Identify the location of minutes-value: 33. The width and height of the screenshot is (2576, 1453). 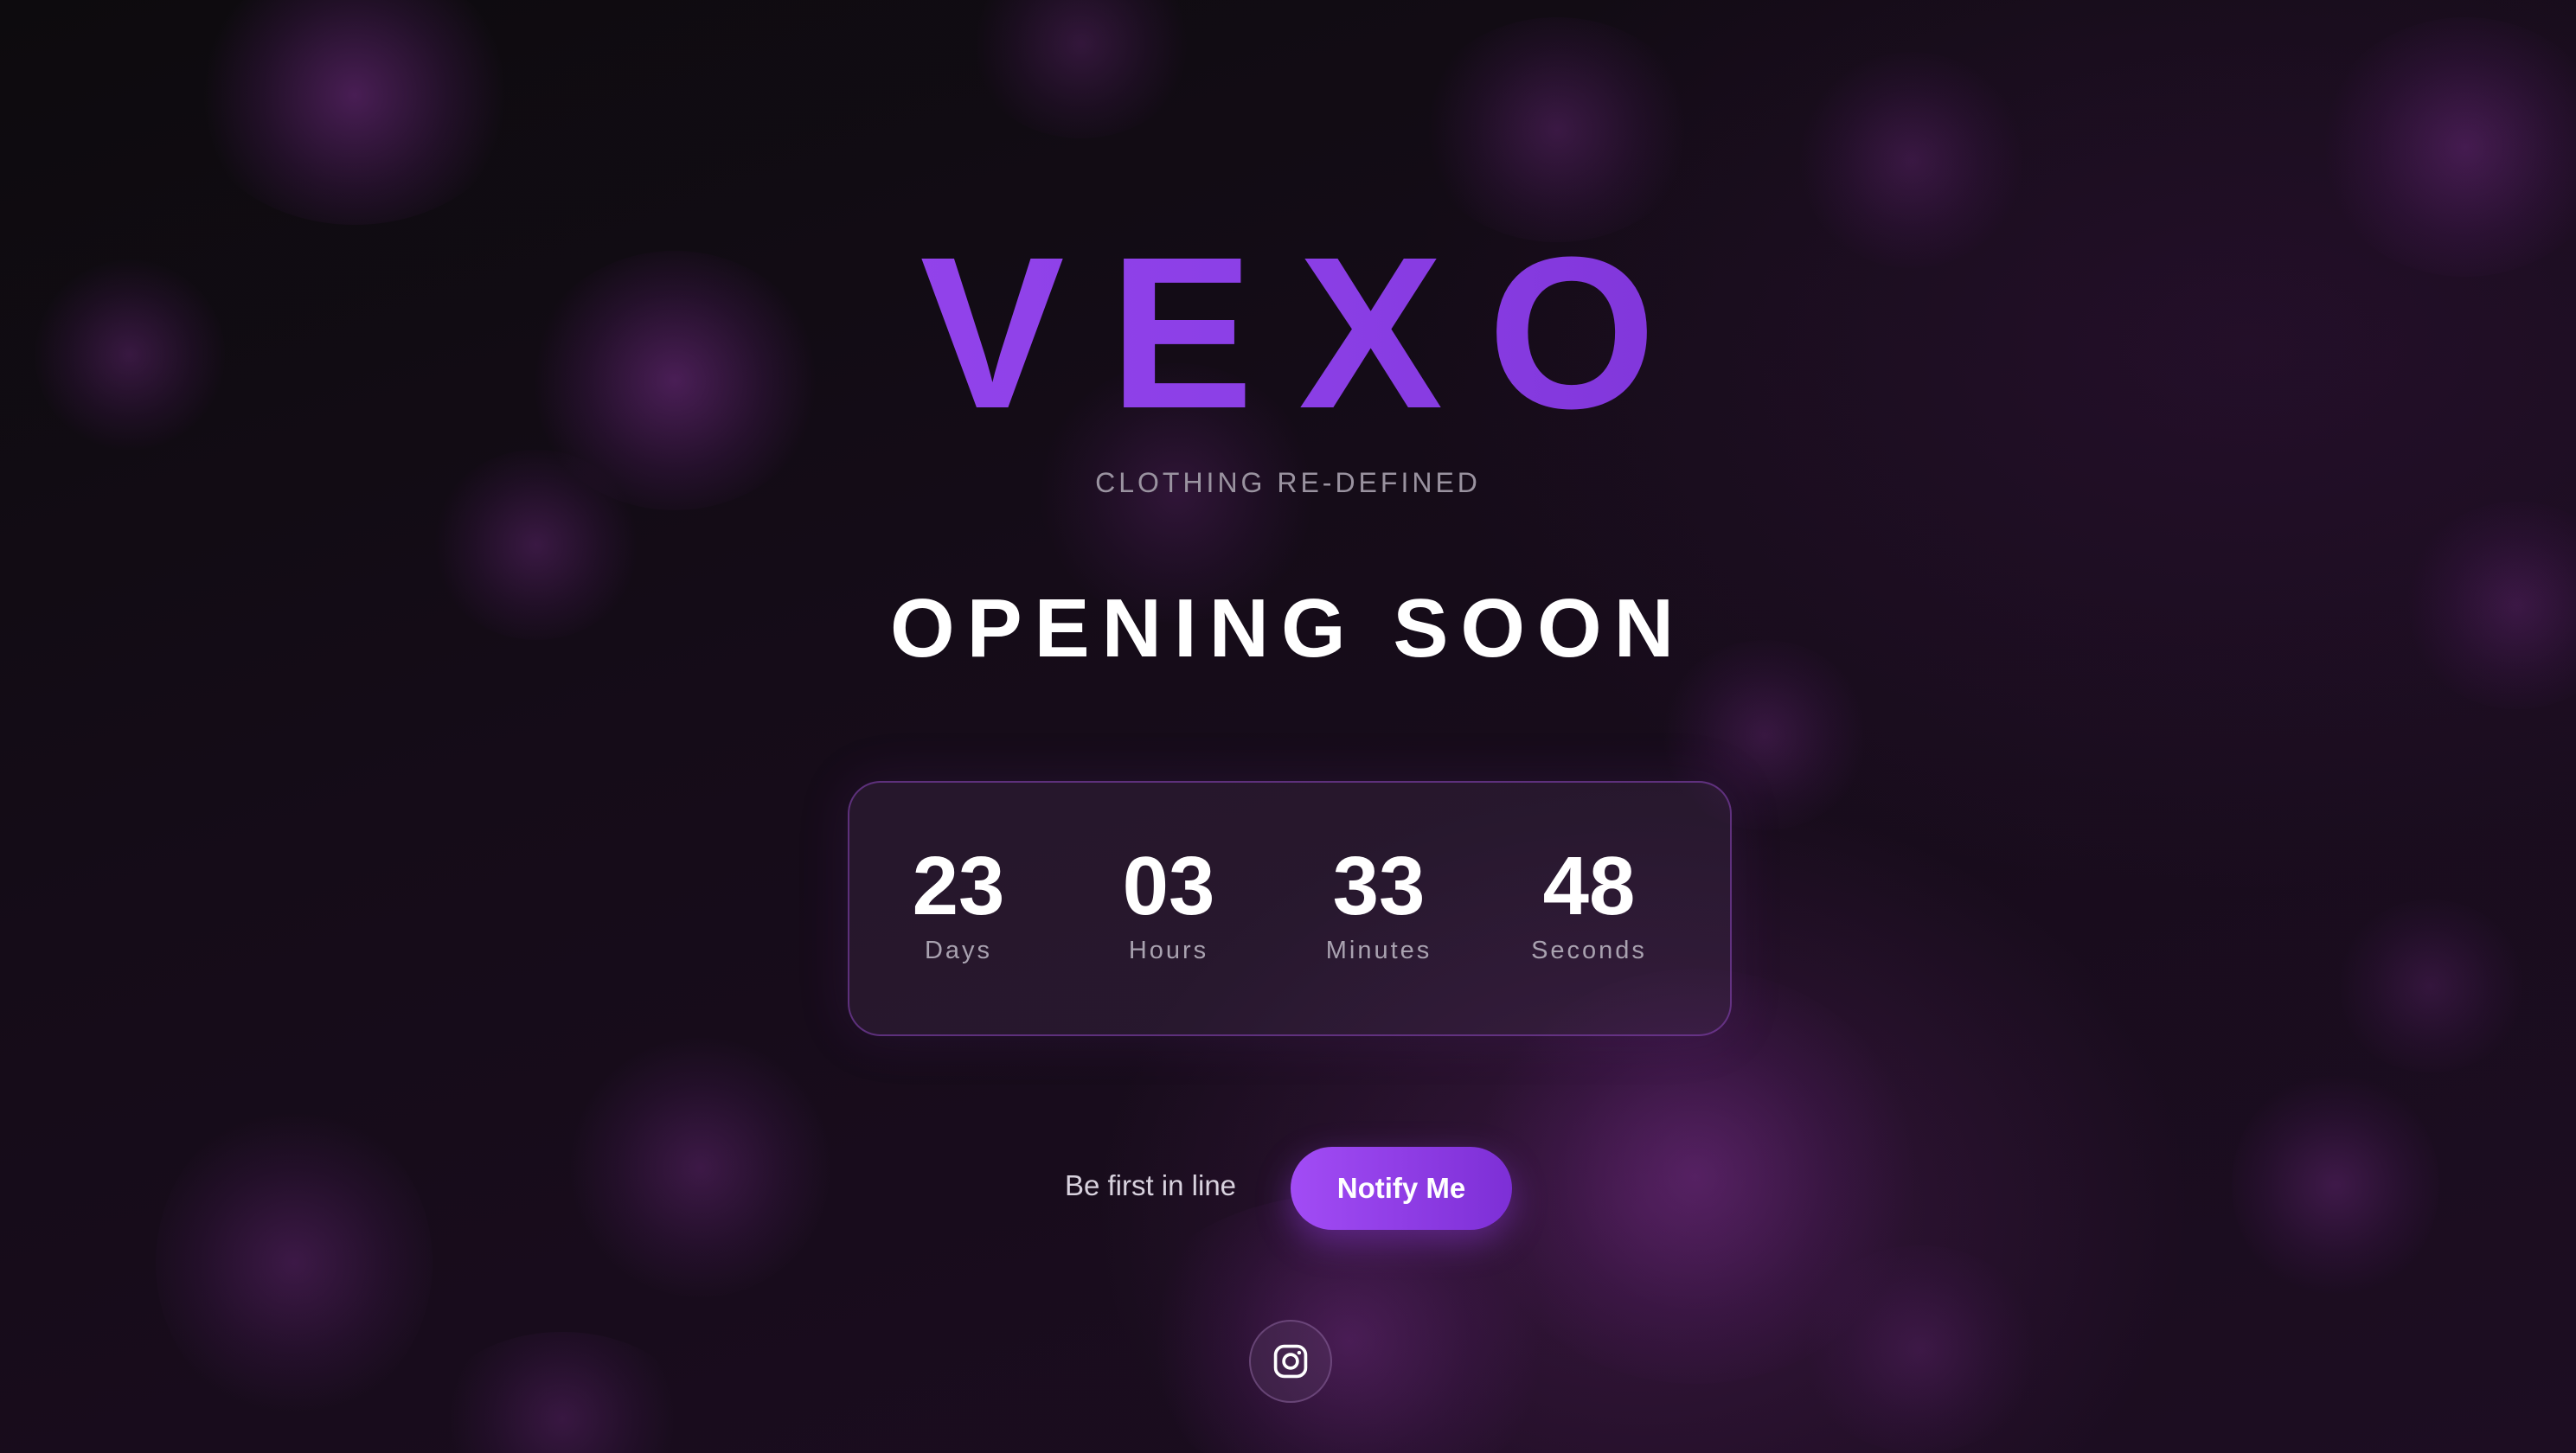
(1379, 886).